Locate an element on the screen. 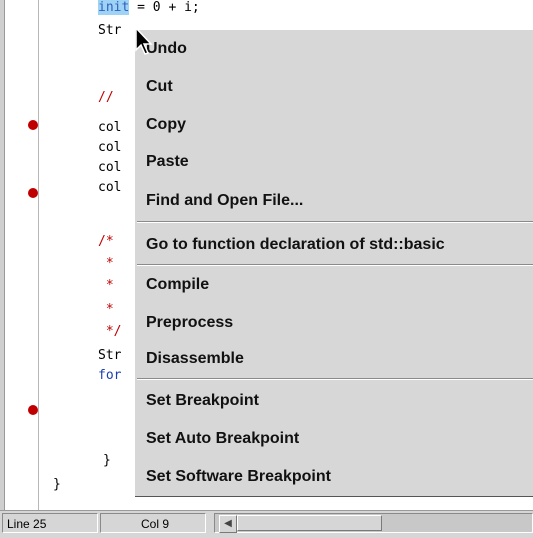 The width and height of the screenshot is (533, 538). menu-item-undo: Undo is located at coordinates (334, 49).